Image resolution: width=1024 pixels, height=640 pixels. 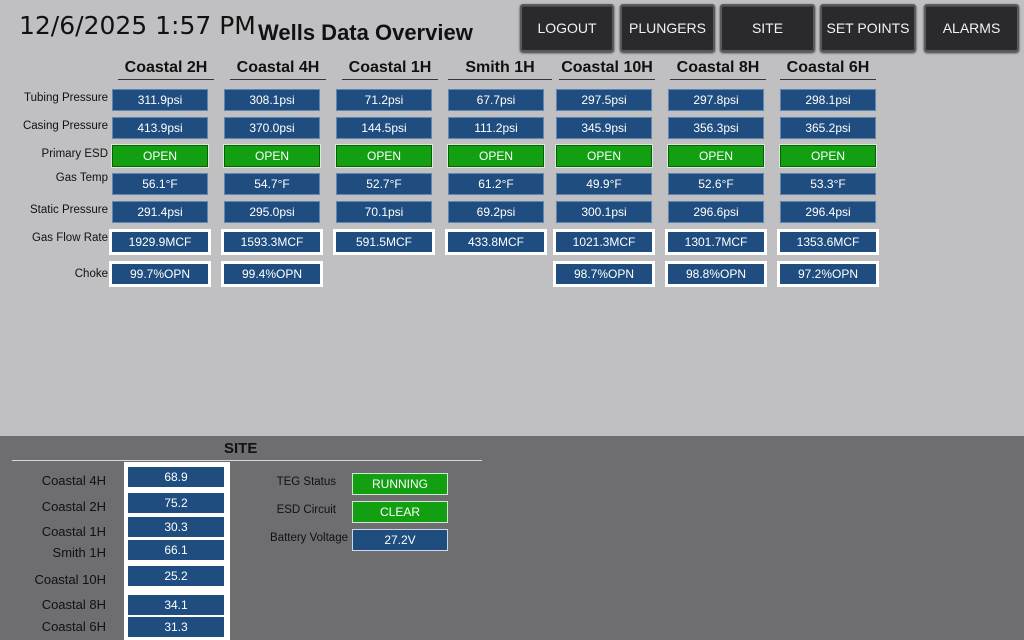 I want to click on gas-flow-rate-coastal-8h: 1301.7MCF, so click(x=716, y=242).